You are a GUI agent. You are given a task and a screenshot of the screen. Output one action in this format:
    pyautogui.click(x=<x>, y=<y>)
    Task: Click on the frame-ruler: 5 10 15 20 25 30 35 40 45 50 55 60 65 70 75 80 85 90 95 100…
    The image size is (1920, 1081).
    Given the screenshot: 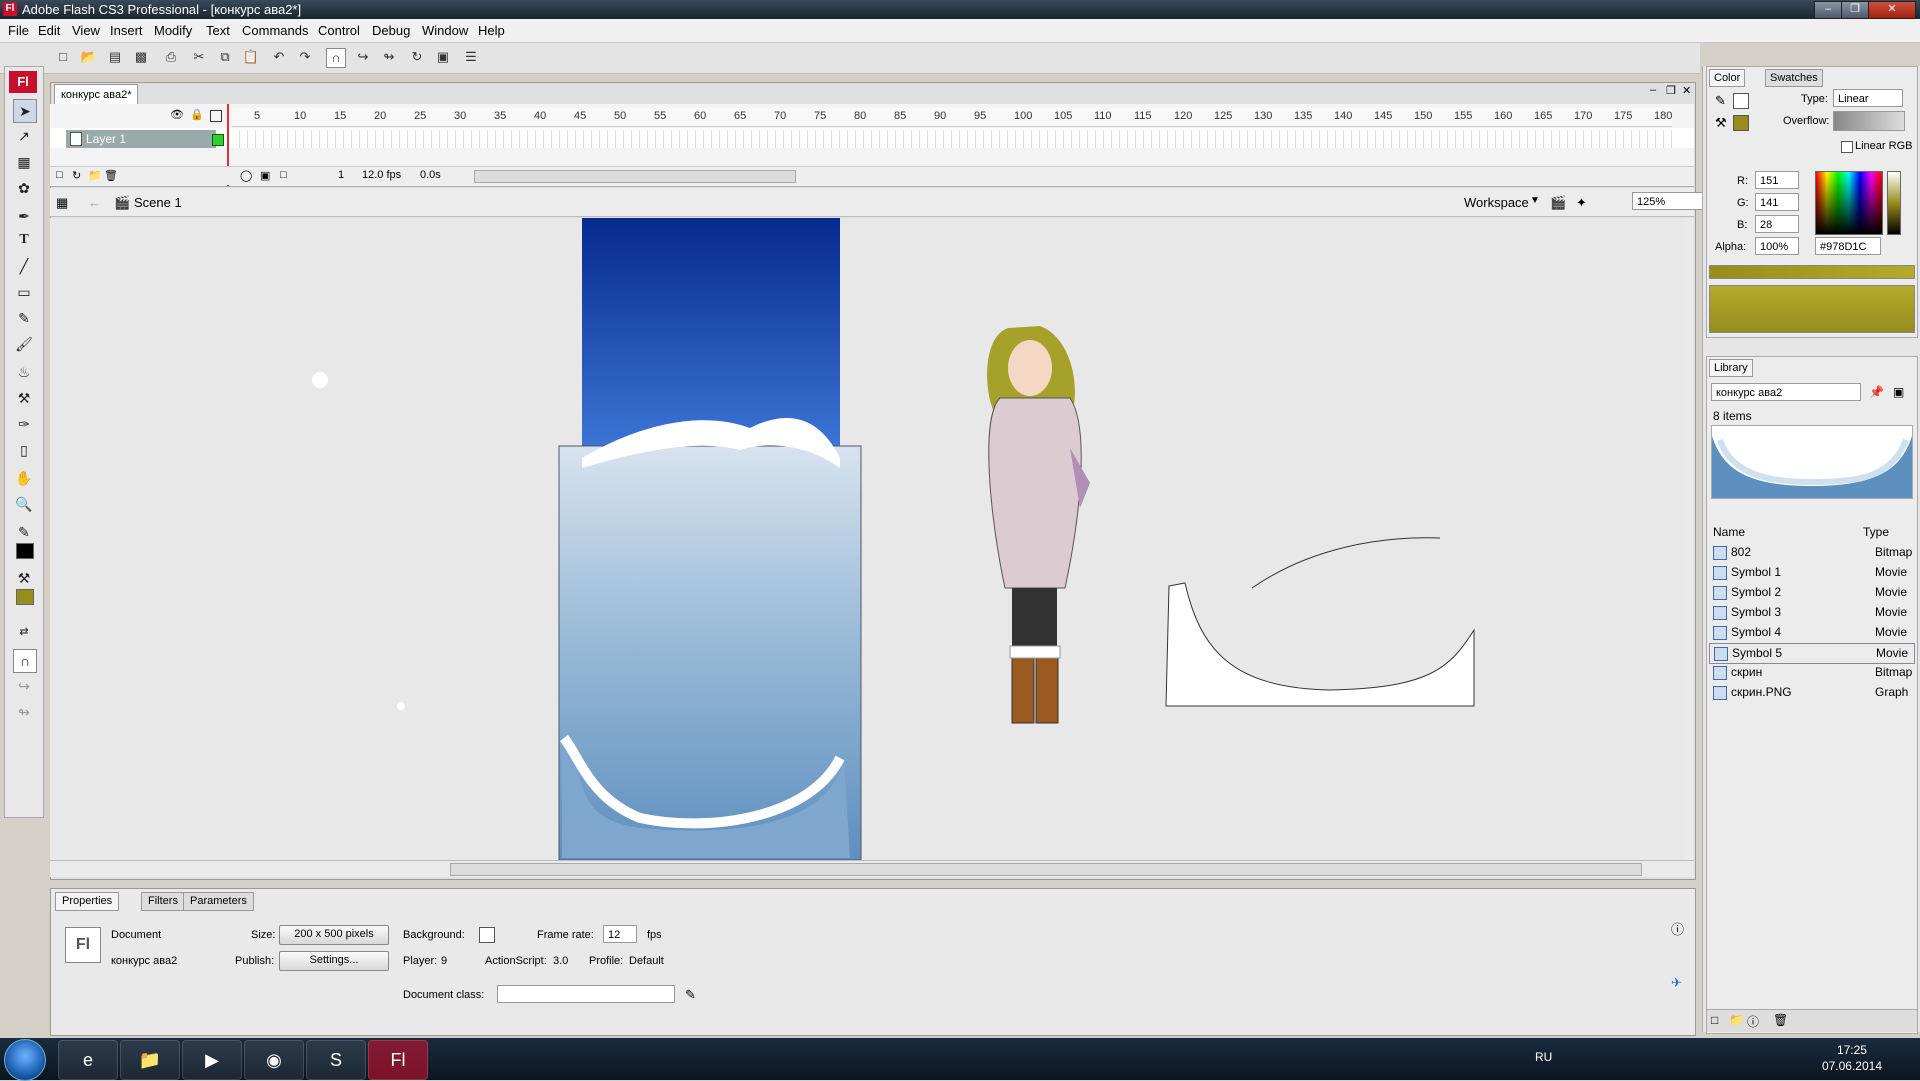 What is the action you would take?
    pyautogui.click(x=952, y=117)
    